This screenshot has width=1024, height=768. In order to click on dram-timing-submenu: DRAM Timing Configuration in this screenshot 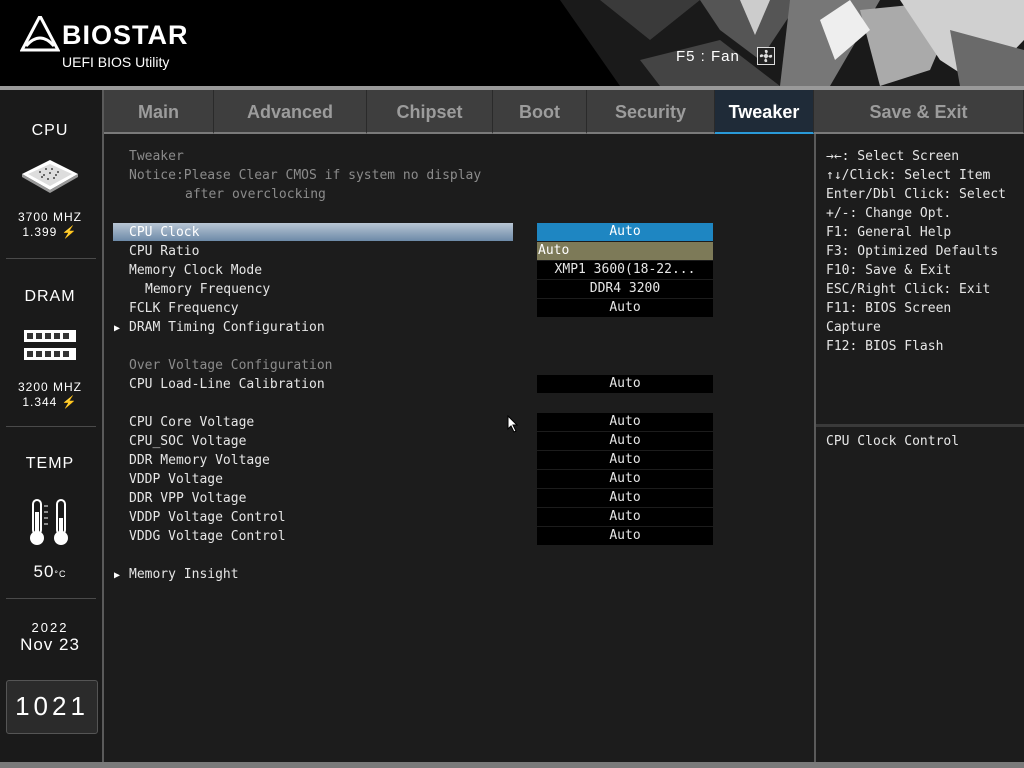, I will do `click(227, 327)`.